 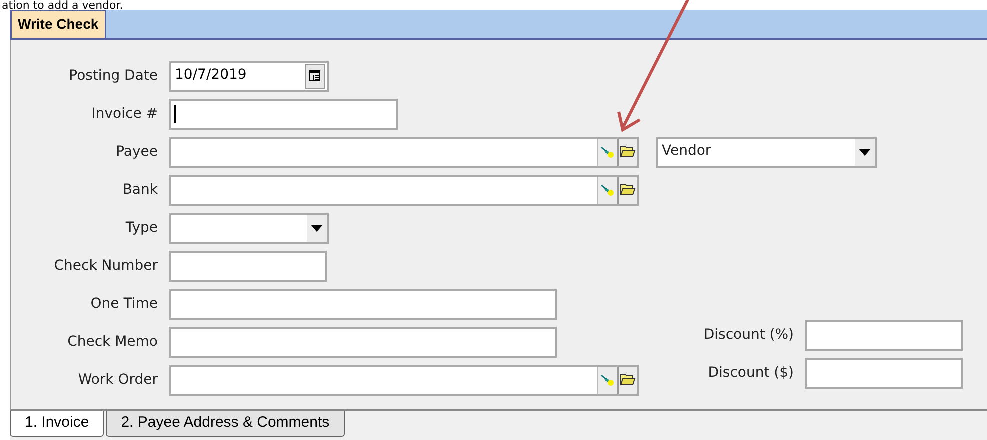 I want to click on field-label: One Time, so click(x=124, y=304).